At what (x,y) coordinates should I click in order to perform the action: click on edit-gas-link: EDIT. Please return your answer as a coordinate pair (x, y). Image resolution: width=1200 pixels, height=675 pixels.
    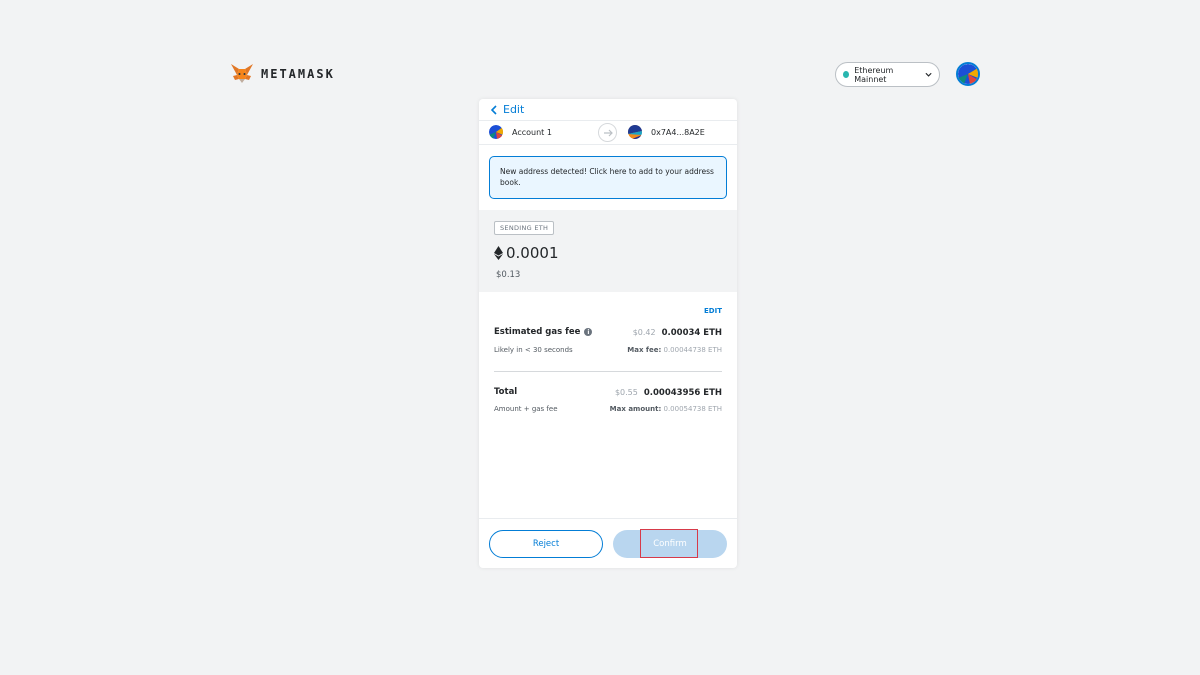
    Looking at the image, I should click on (713, 311).